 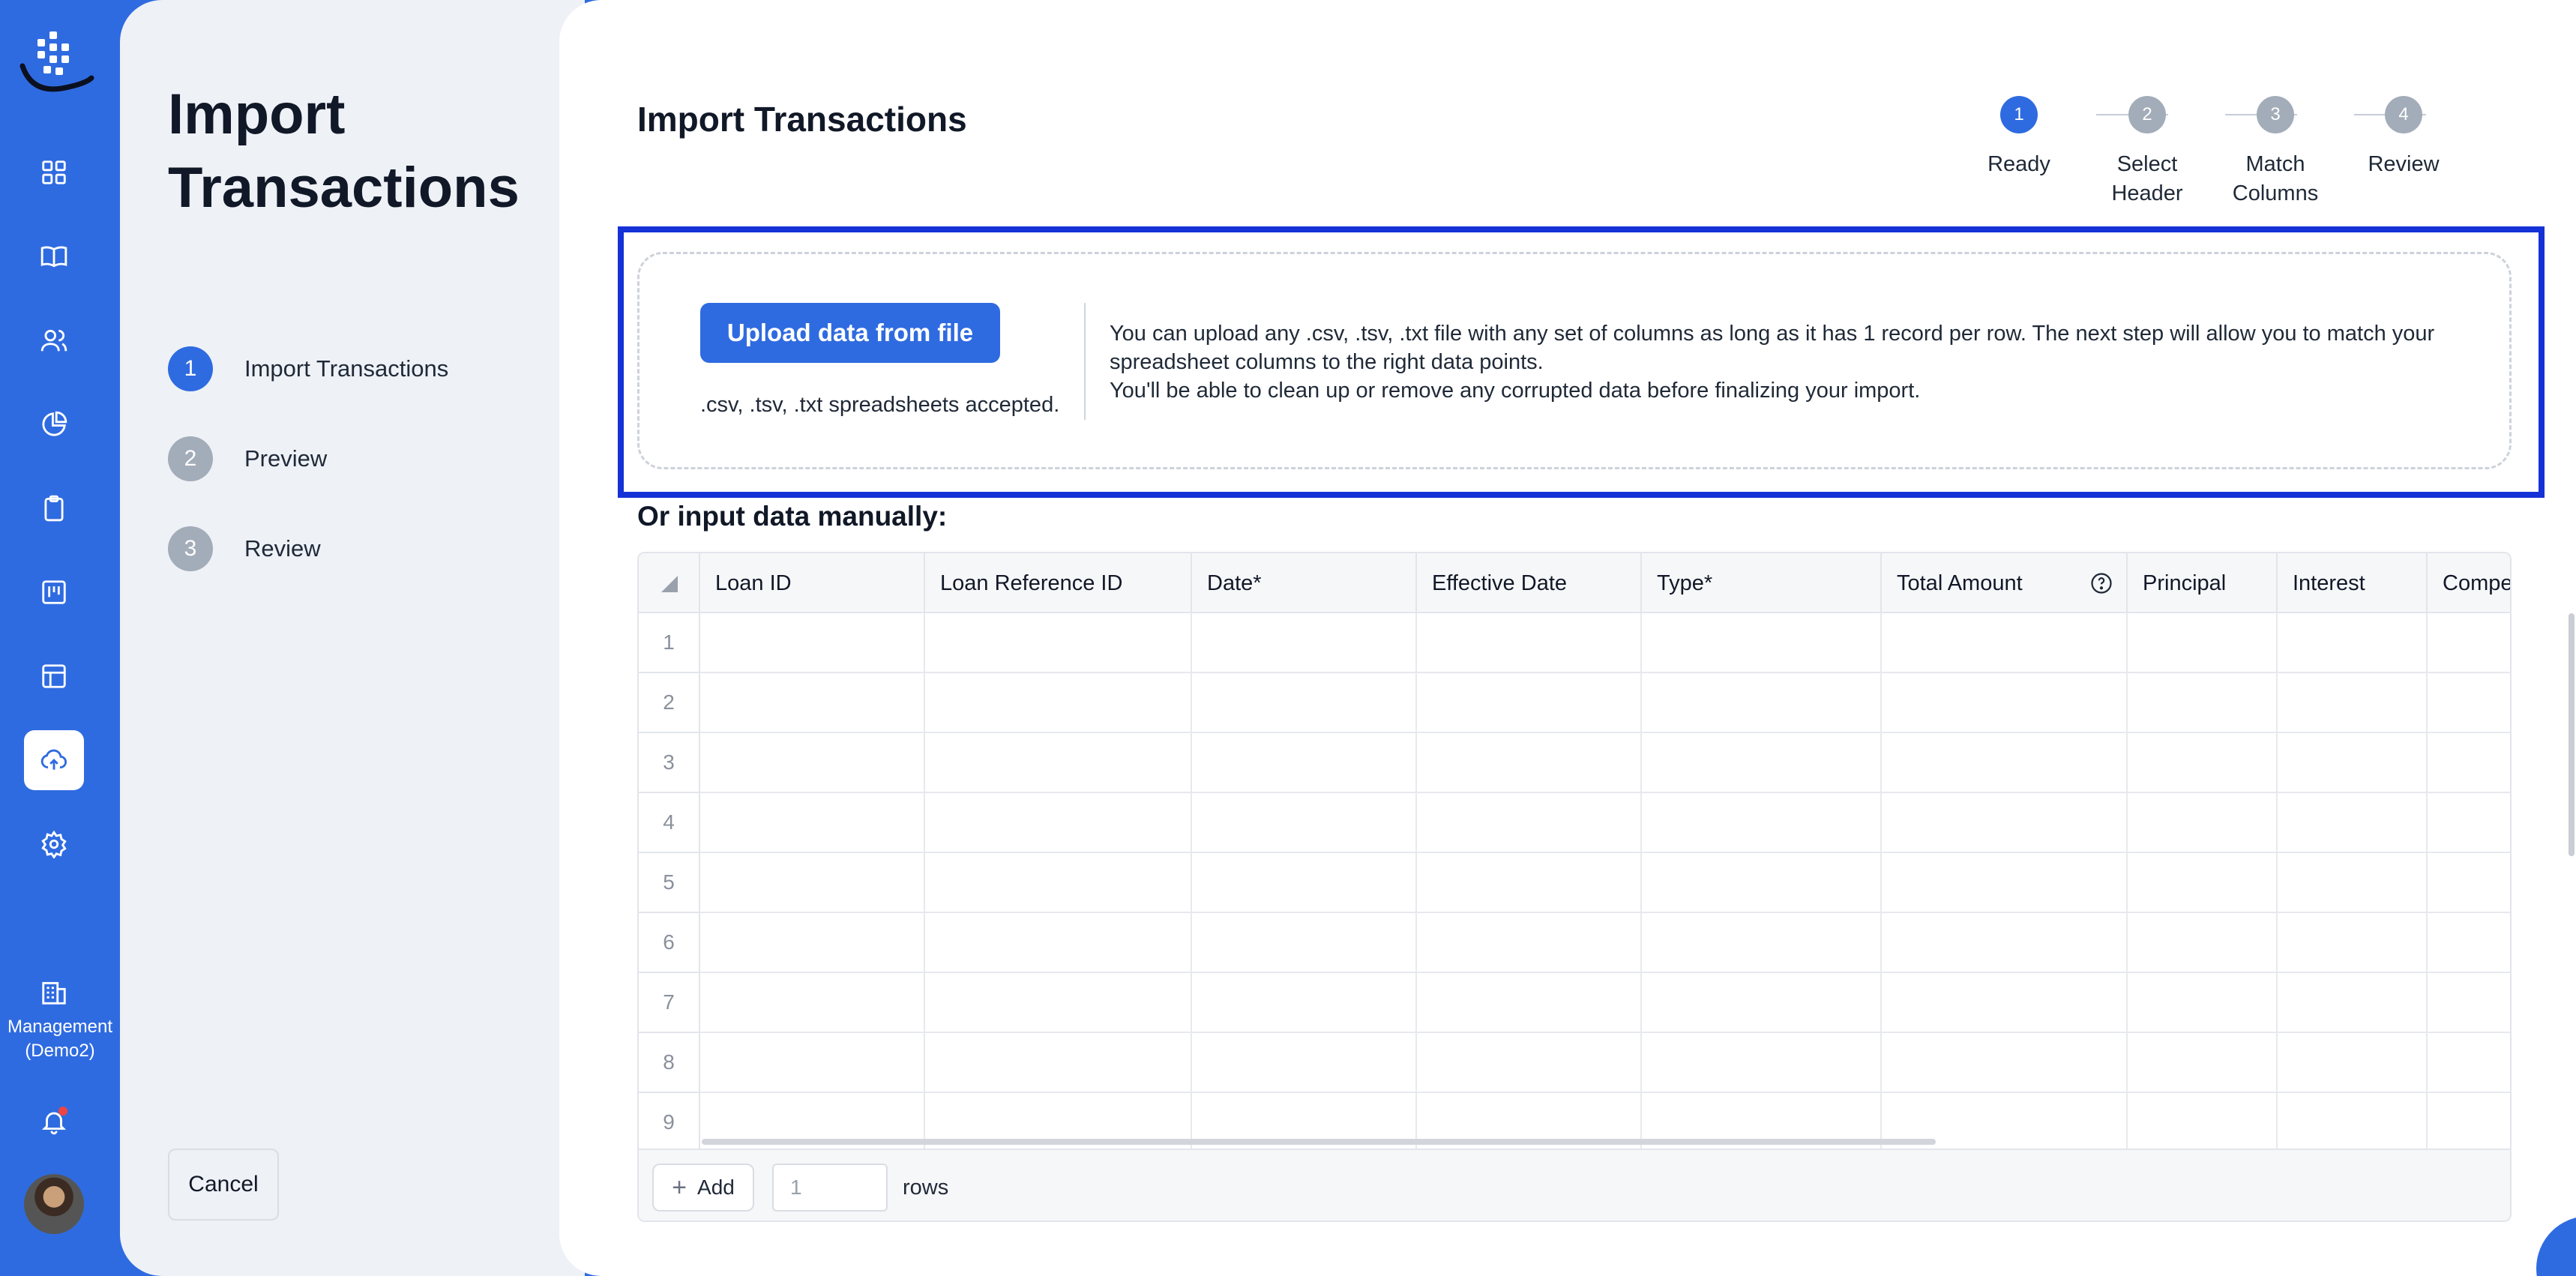 What do you see at coordinates (669, 943) in the screenshot?
I see `row-number: 6` at bounding box center [669, 943].